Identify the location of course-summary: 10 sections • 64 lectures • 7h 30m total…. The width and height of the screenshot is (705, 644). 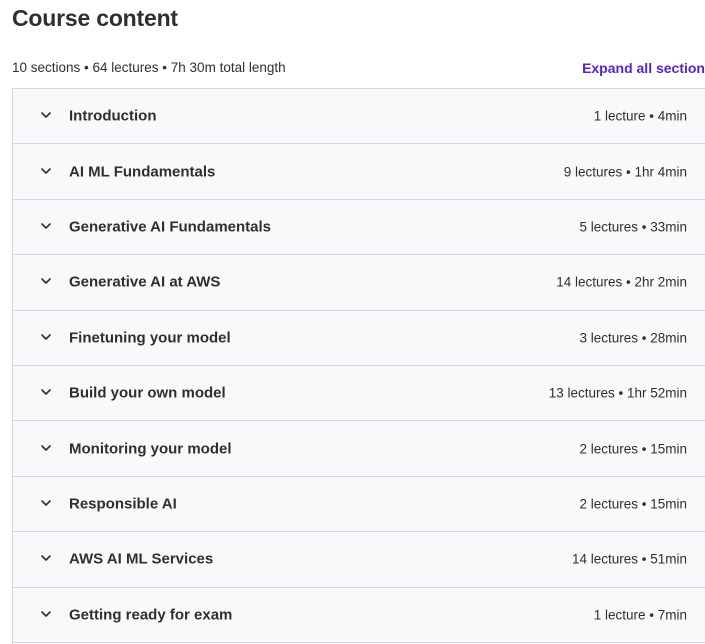
(149, 67).